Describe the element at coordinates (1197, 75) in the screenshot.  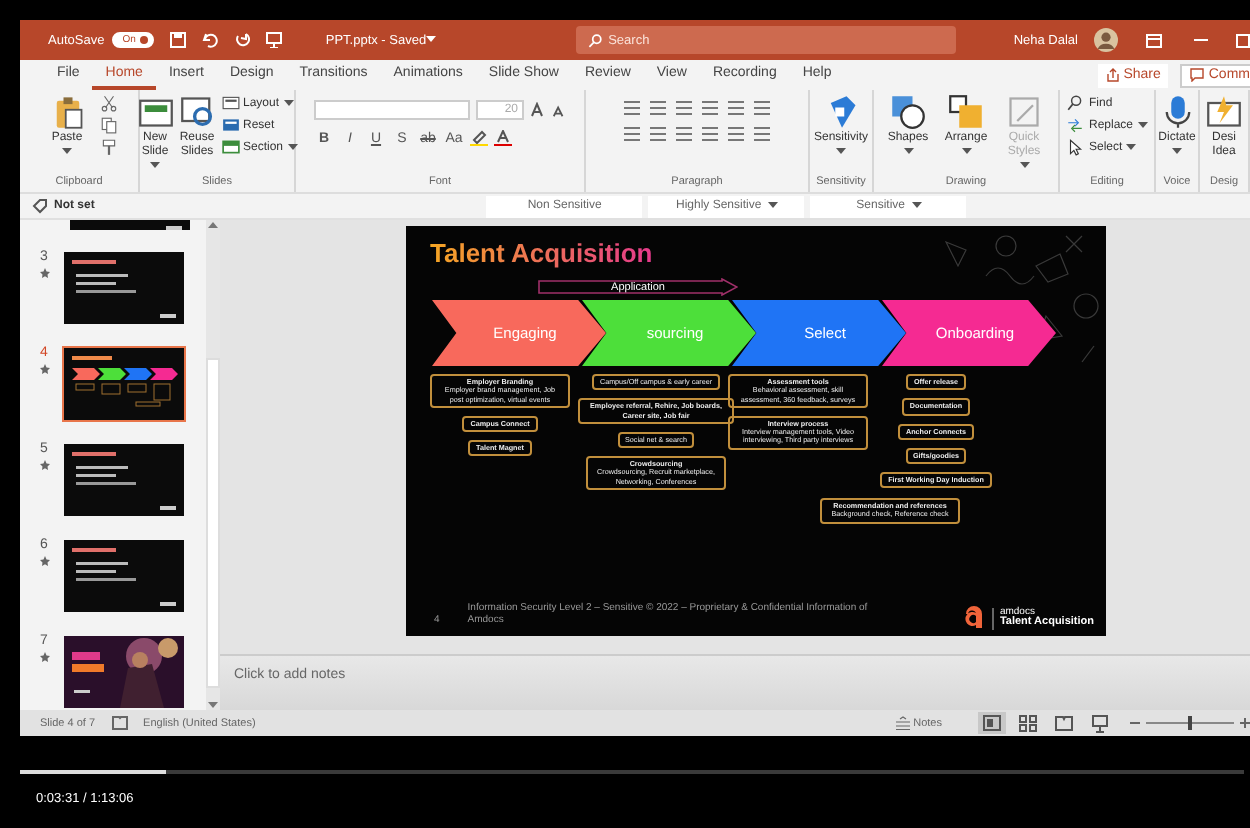
I see `comment-icon` at that location.